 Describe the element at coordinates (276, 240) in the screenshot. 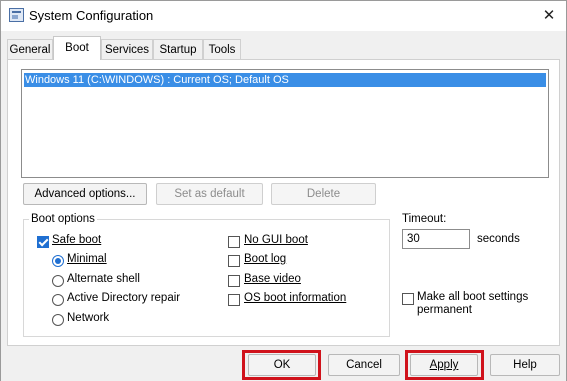

I see `no-gui-boot-label: No GUI boot` at that location.